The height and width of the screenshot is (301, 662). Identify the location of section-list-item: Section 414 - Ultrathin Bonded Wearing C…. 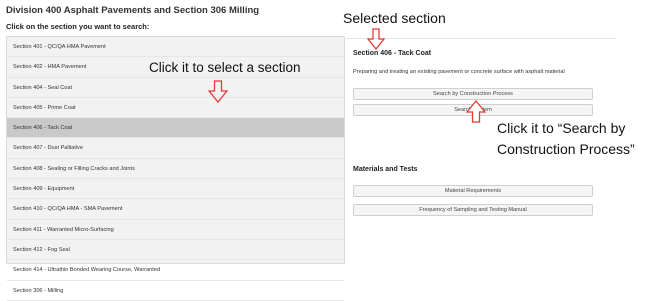
(175, 270).